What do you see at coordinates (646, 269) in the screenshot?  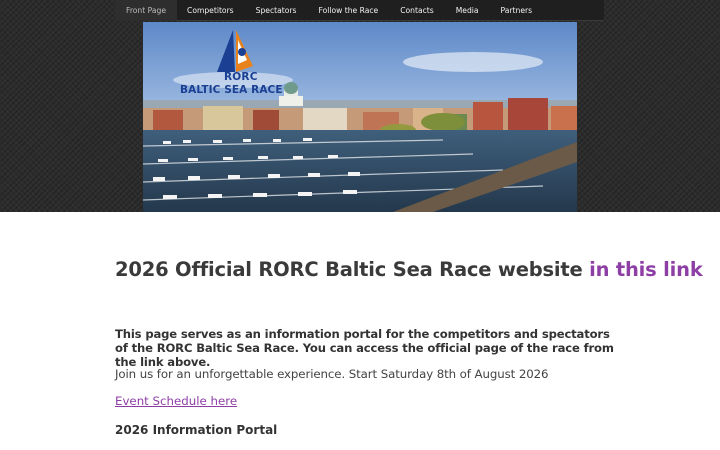 I see `official-site-link: in this link` at bounding box center [646, 269].